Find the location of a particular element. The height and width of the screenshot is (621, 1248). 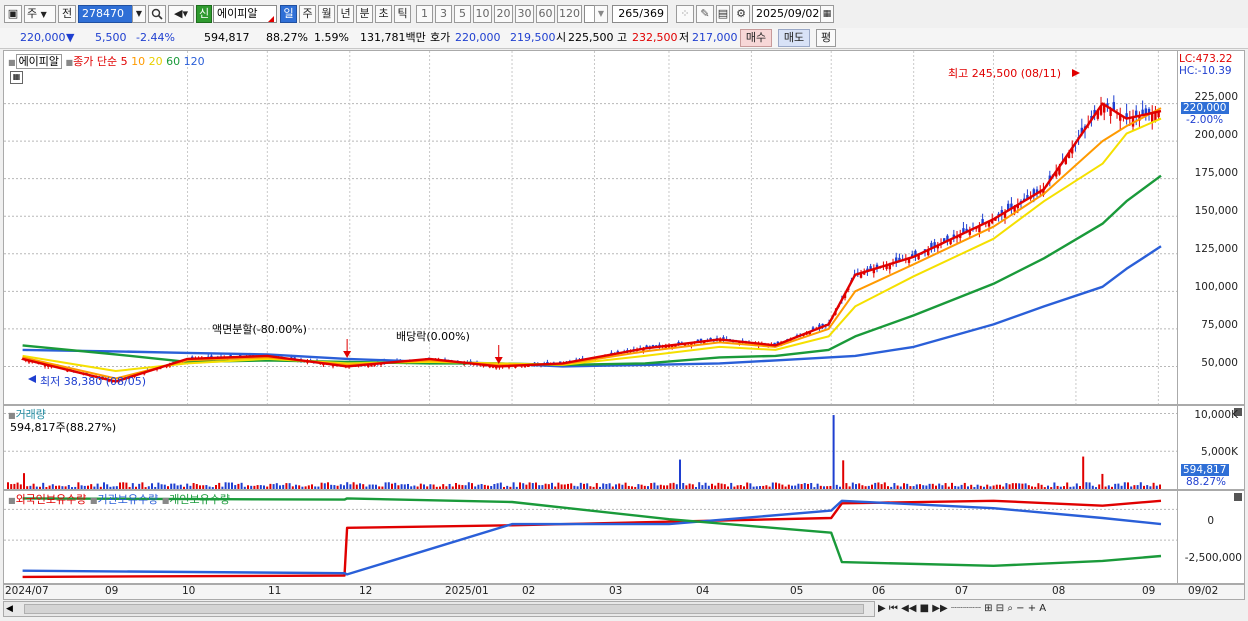

prev-page-icon: ◀◀ is located at coordinates (908, 608).